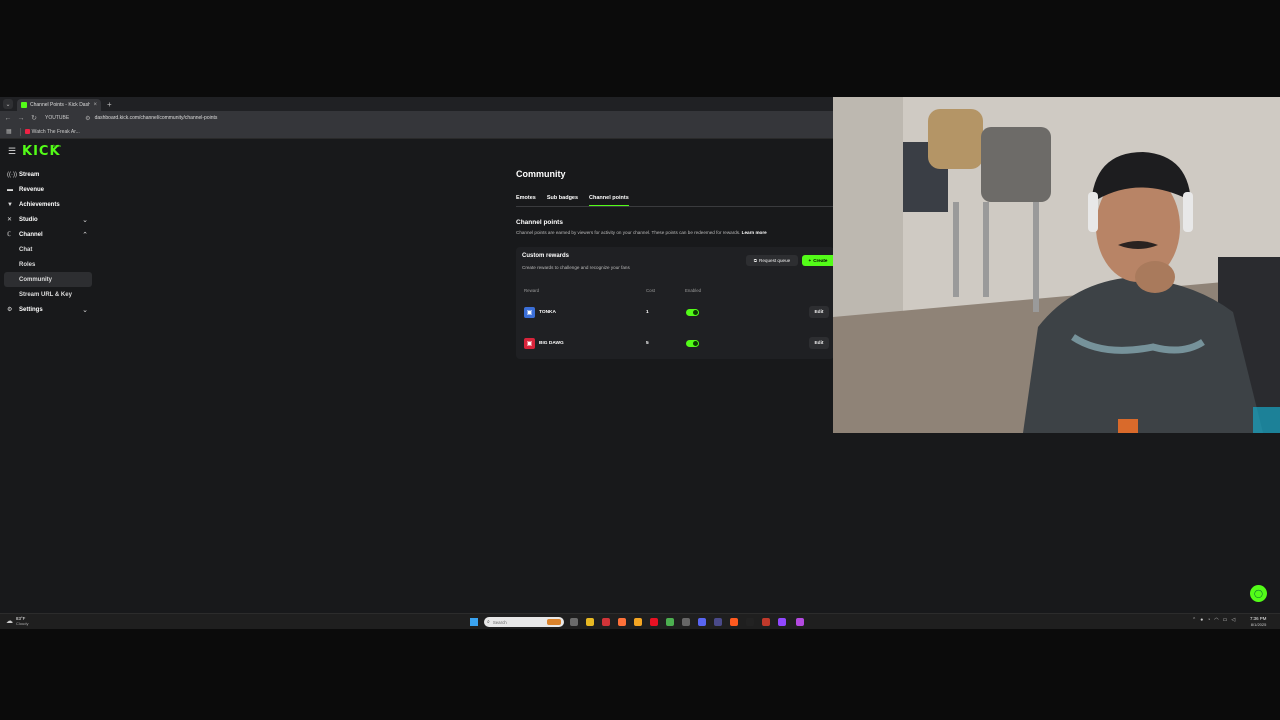  Describe the element at coordinates (766, 622) in the screenshot. I see `app-icon-settings` at that location.